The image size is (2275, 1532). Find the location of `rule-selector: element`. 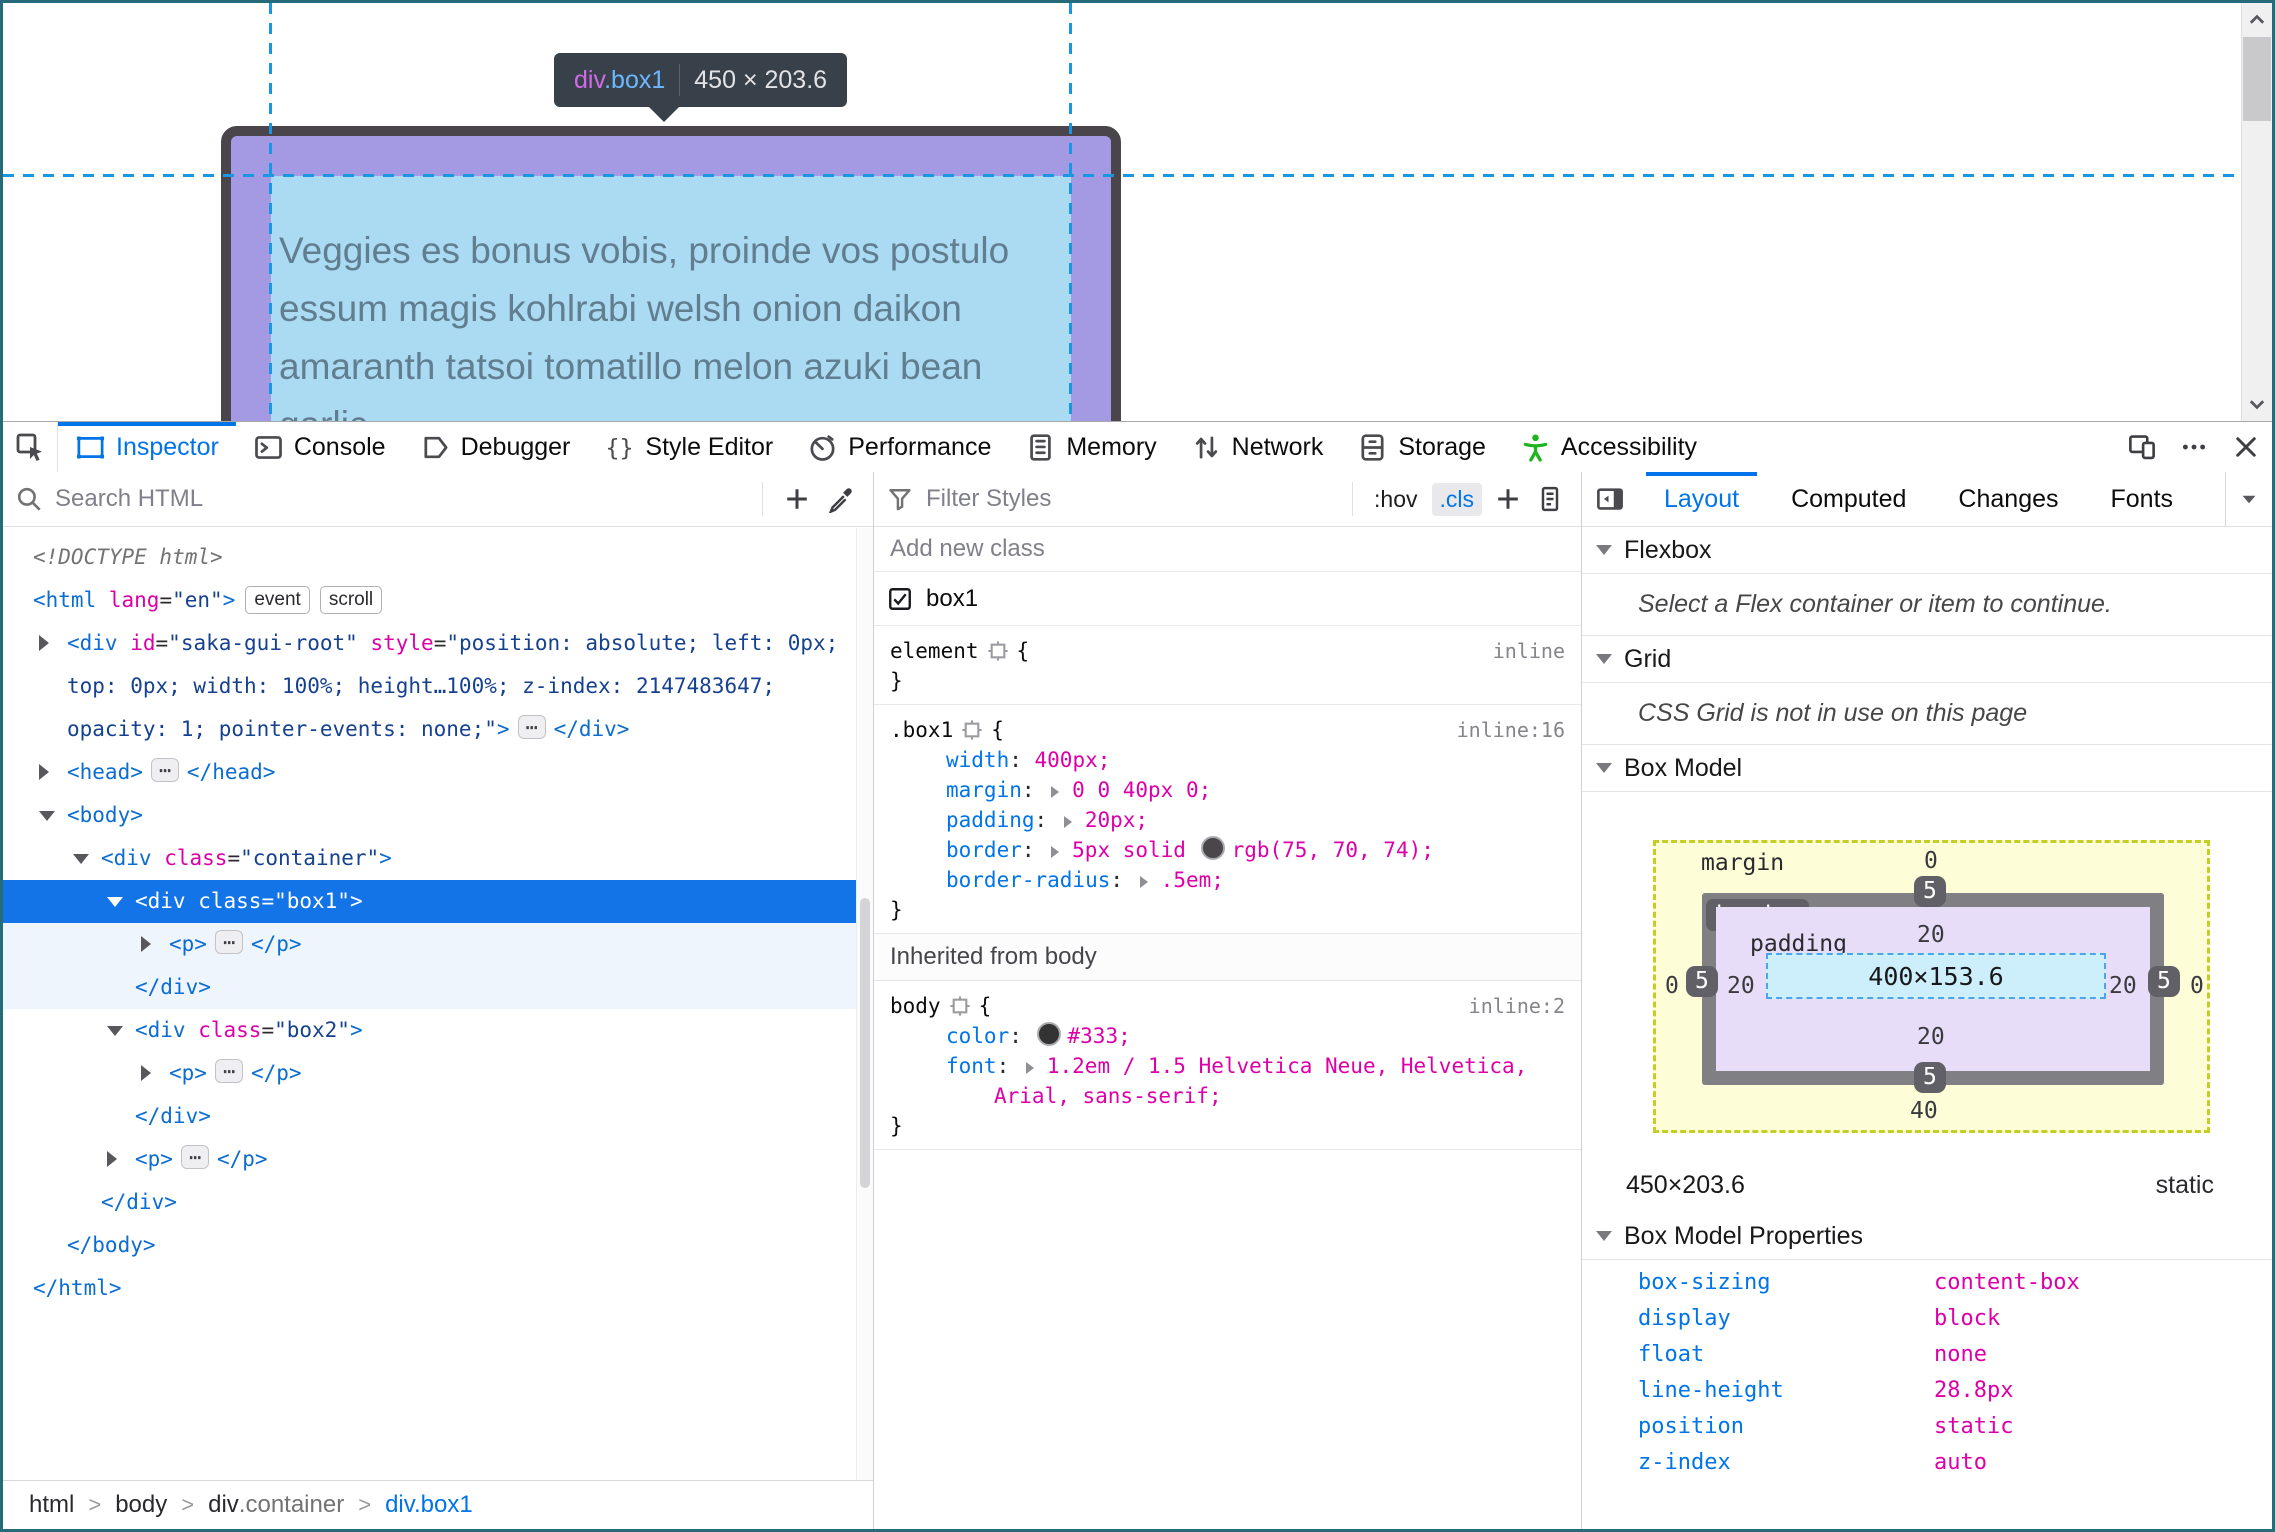

rule-selector: element is located at coordinates (934, 651).